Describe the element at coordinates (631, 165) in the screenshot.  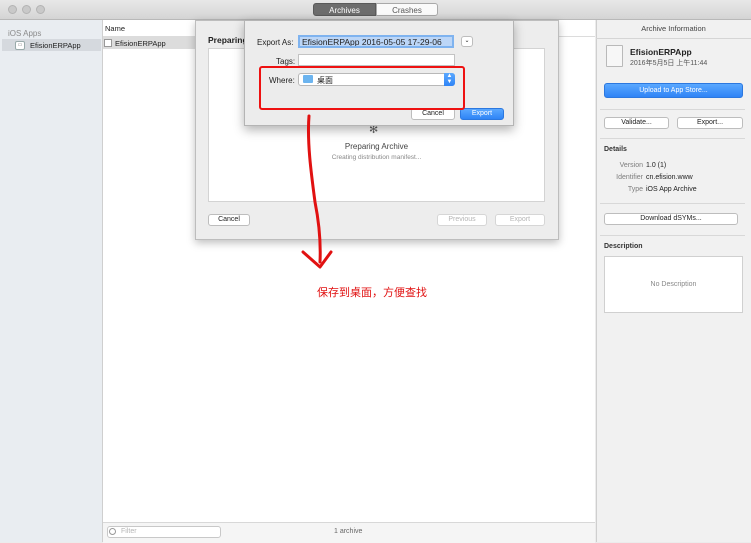
I see `detail-key-version: Version` at that location.